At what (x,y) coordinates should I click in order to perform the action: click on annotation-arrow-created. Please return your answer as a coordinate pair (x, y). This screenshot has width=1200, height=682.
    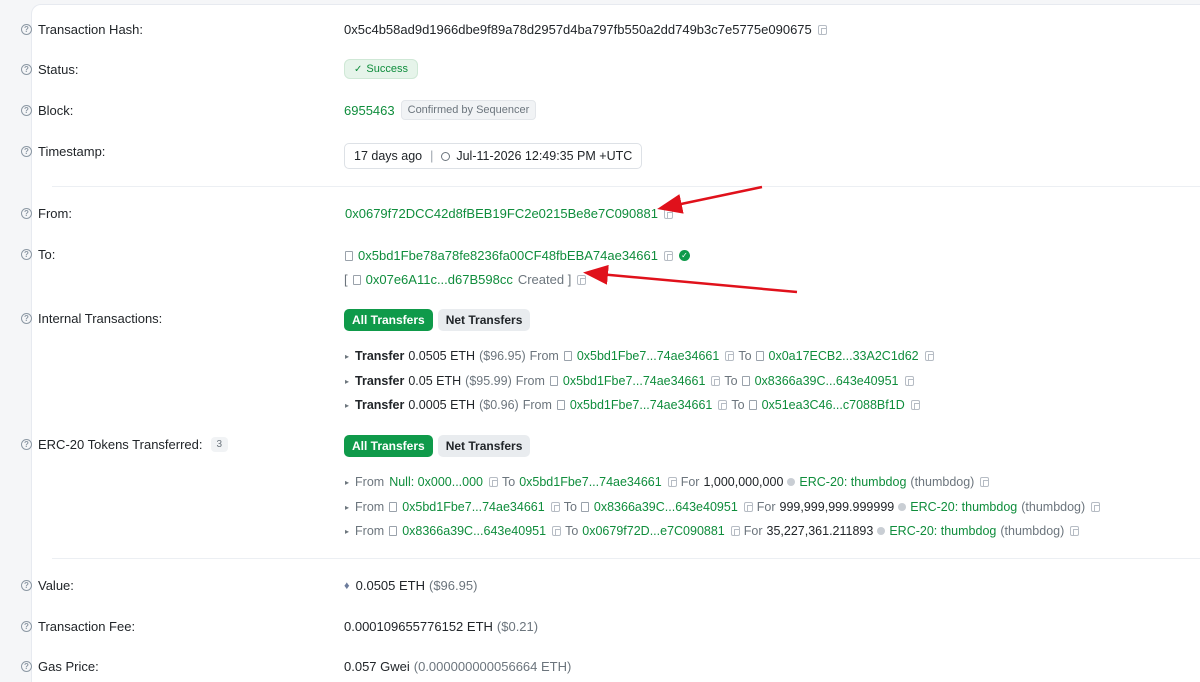
    Looking at the image, I should click on (690, 279).